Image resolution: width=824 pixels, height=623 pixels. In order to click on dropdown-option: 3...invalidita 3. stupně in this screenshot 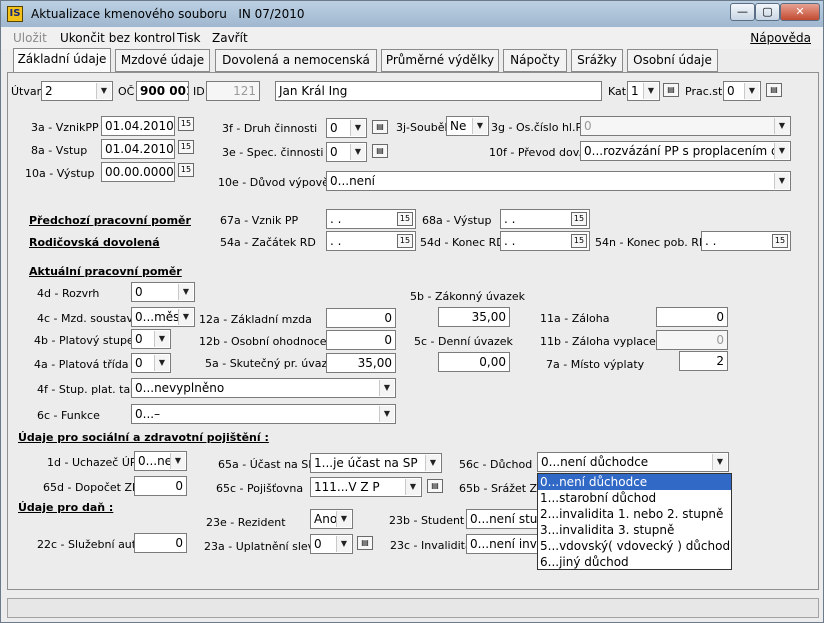, I will do `click(634, 530)`.